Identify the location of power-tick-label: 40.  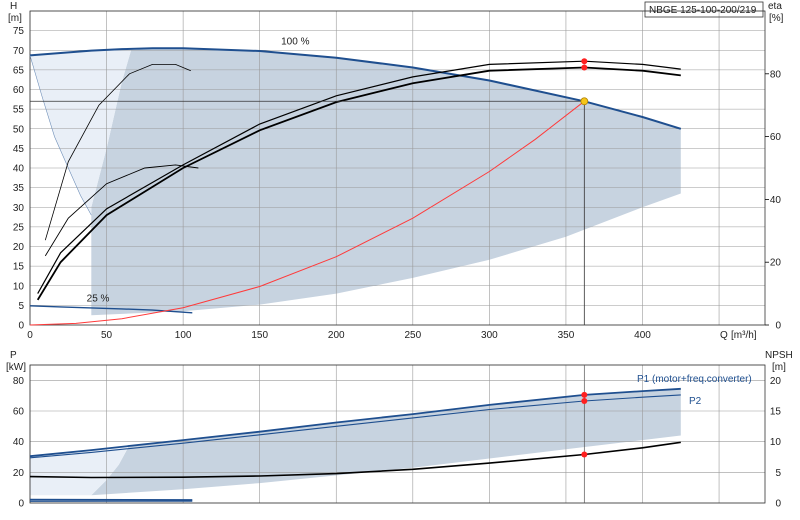
(19, 442).